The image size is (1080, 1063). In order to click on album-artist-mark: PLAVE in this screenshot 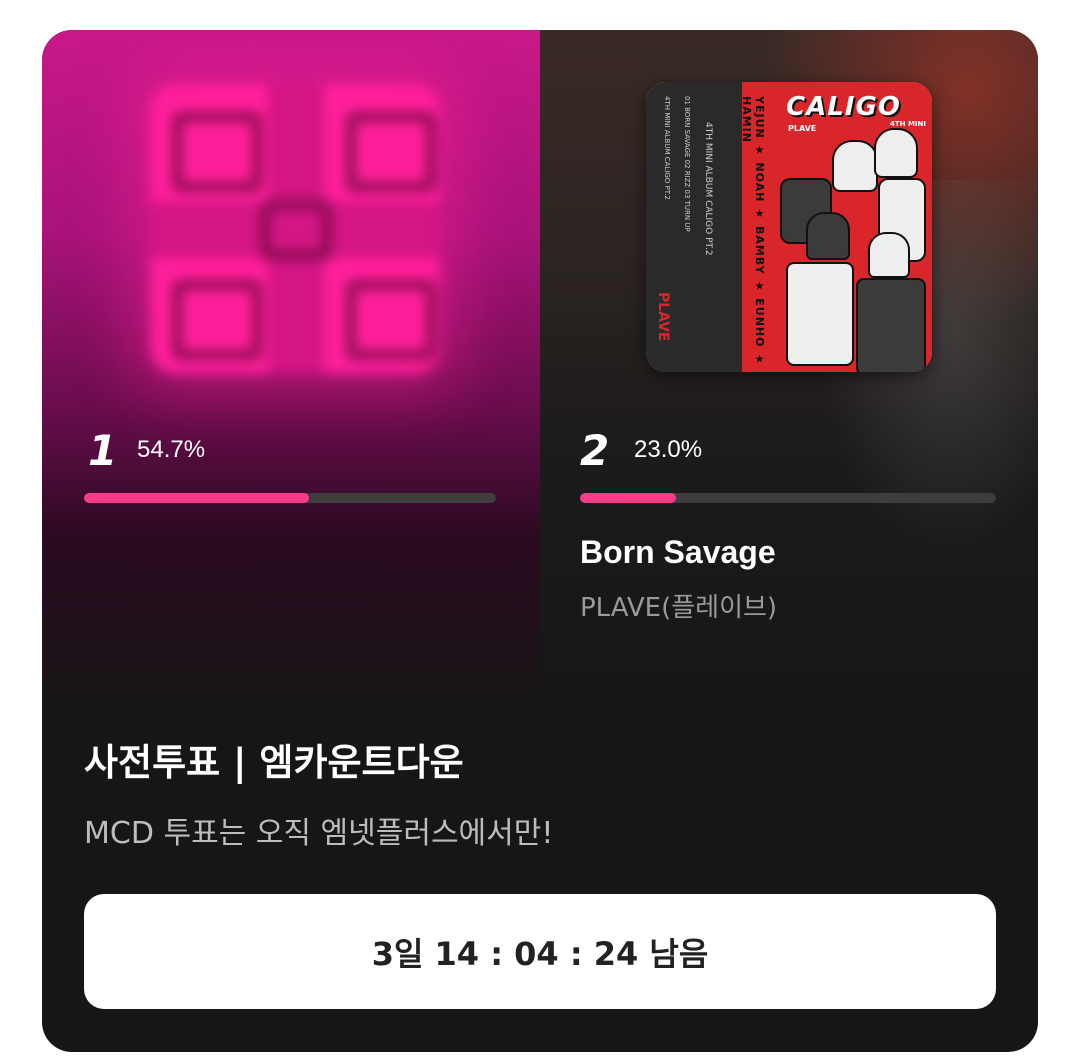, I will do `click(802, 128)`.